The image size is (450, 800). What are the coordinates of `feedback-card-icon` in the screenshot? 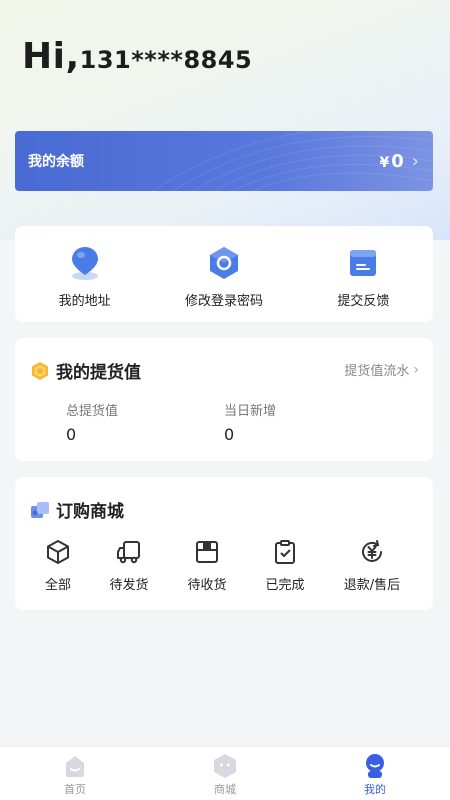 It's located at (363, 263).